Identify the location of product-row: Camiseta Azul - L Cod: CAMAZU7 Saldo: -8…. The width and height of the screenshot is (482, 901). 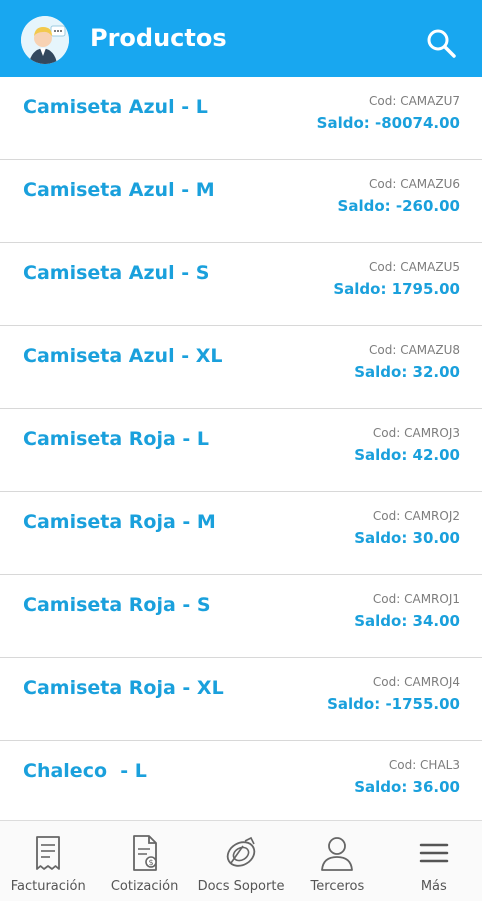
(241, 118).